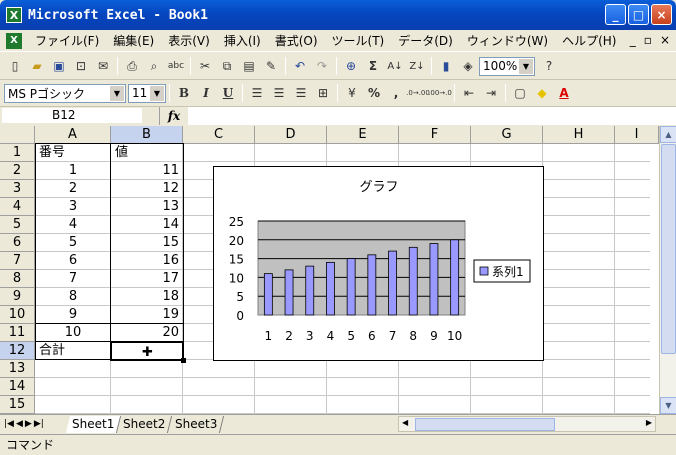  I want to click on last-sheet-icon: ▶|, so click(39, 424).